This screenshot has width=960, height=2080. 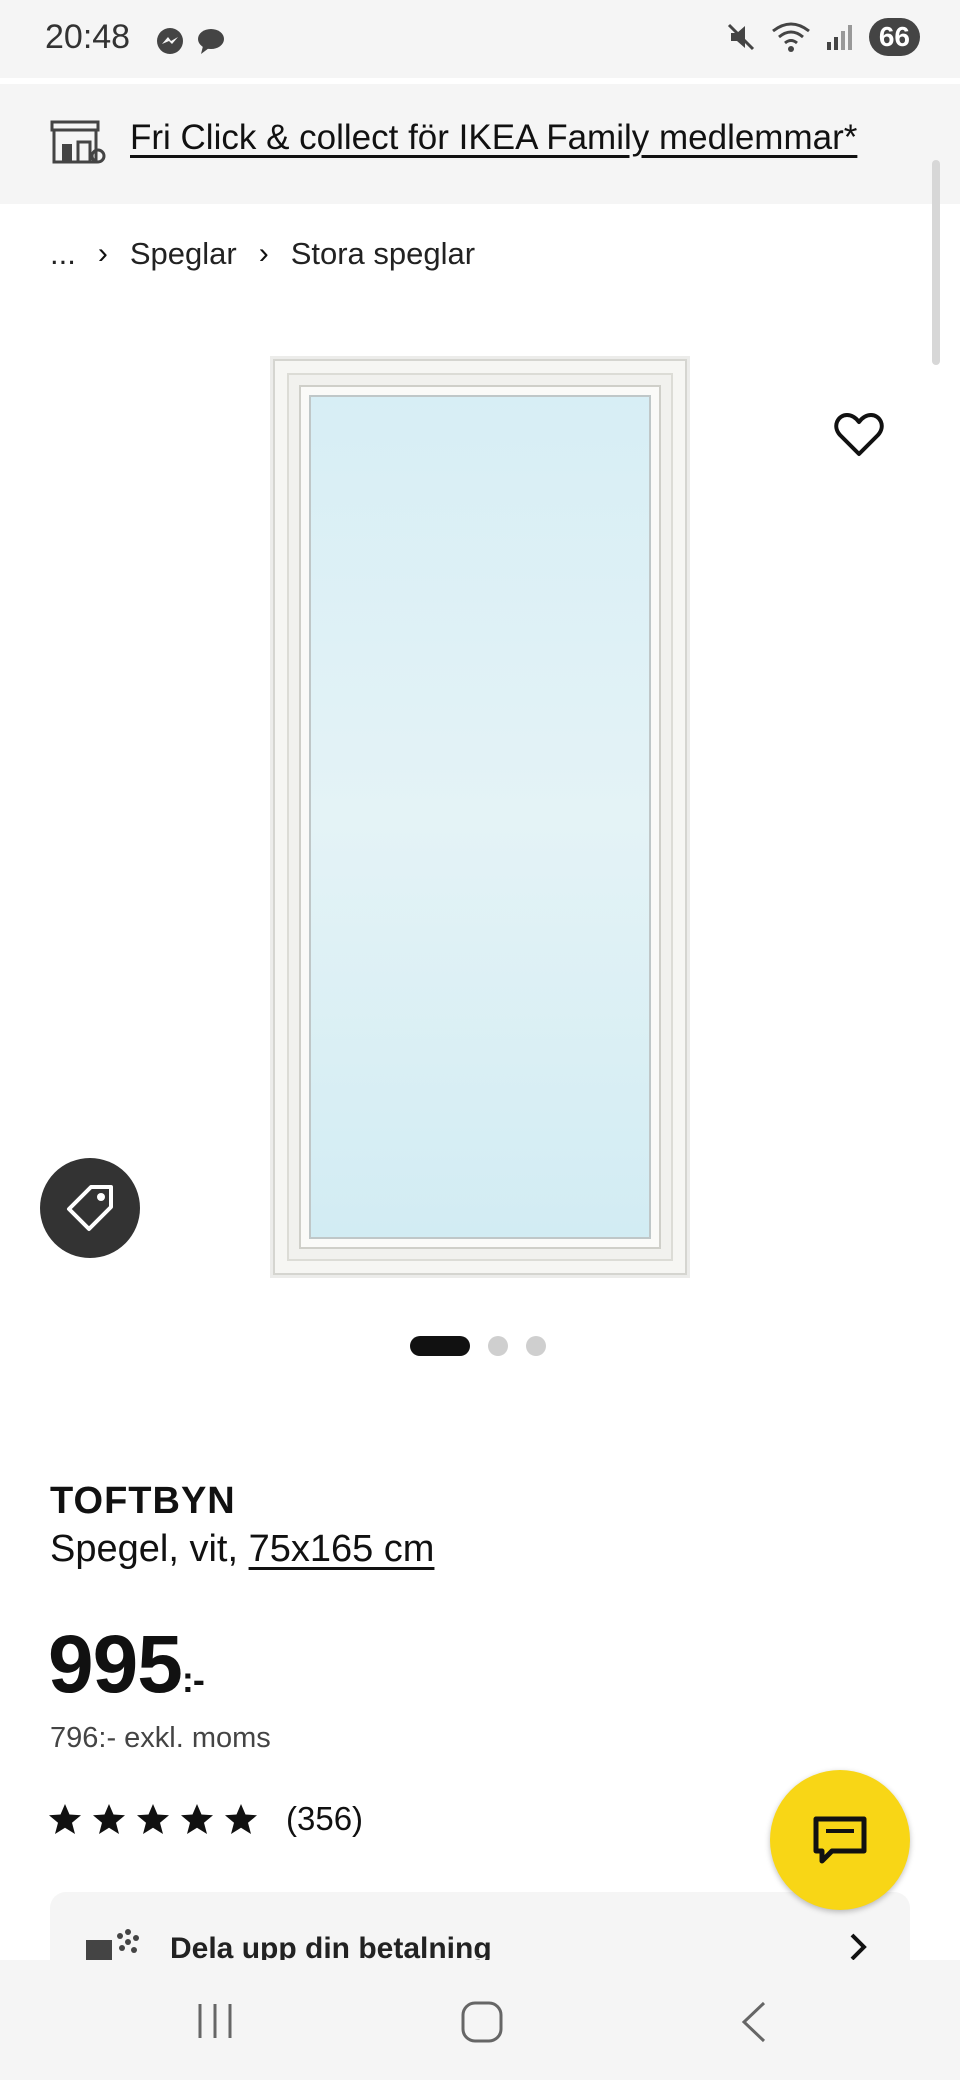 I want to click on rating-count: (356), so click(x=325, y=1818).